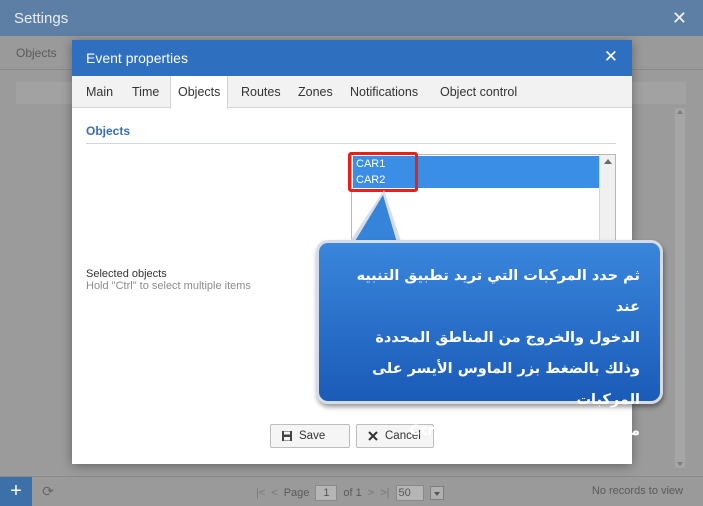  I want to click on last-page-icon: >|, so click(384, 493).